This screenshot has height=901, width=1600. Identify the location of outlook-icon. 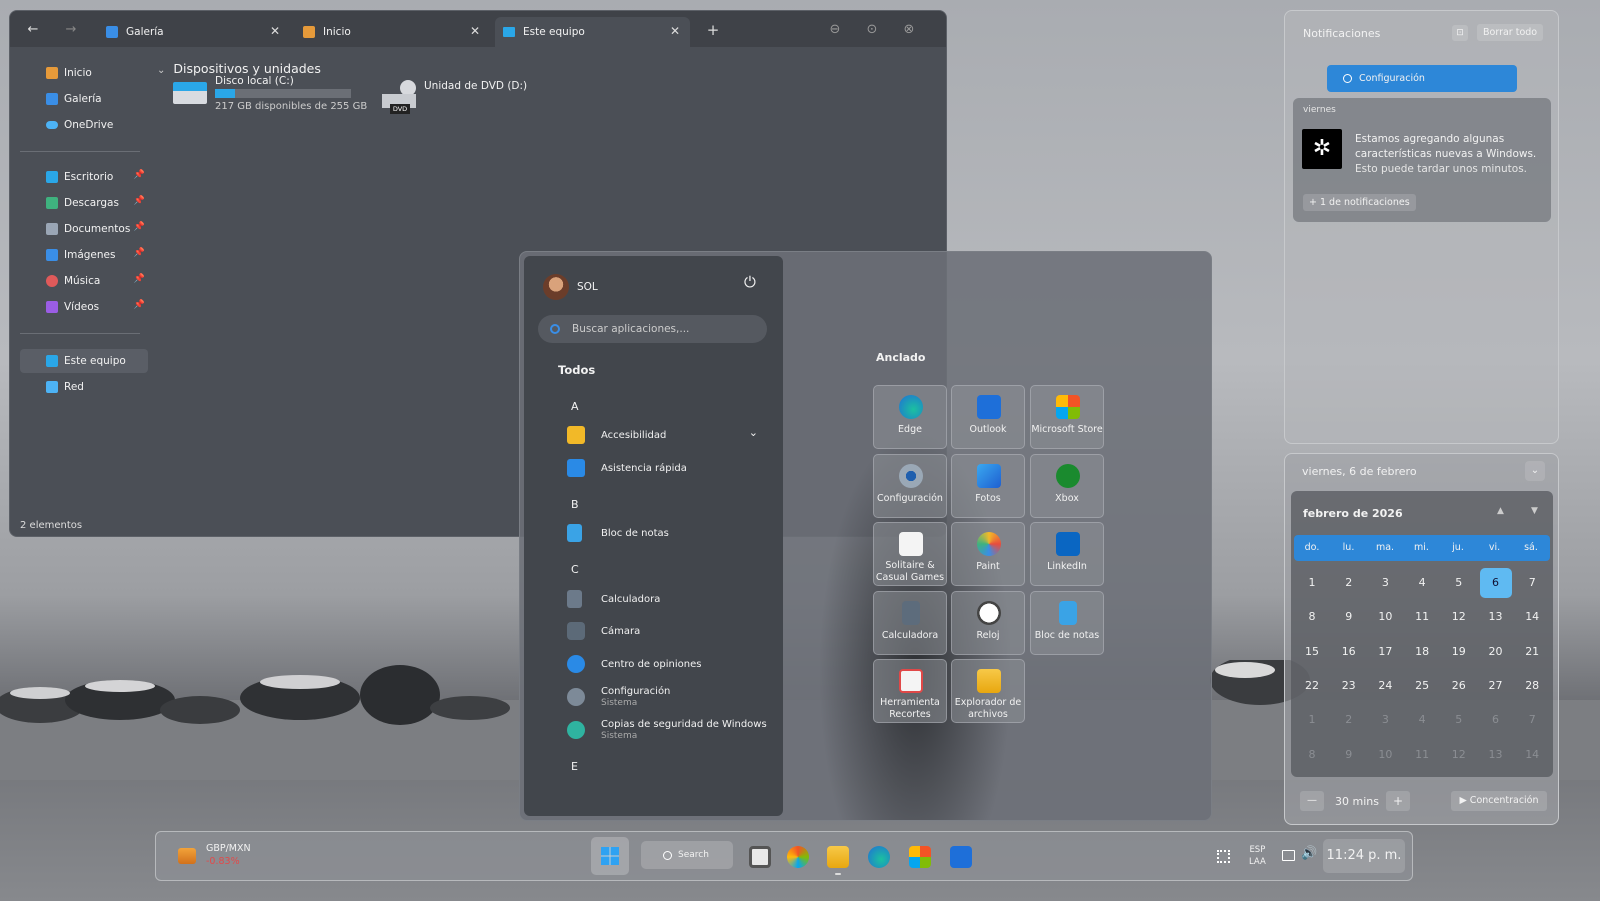
(961, 857).